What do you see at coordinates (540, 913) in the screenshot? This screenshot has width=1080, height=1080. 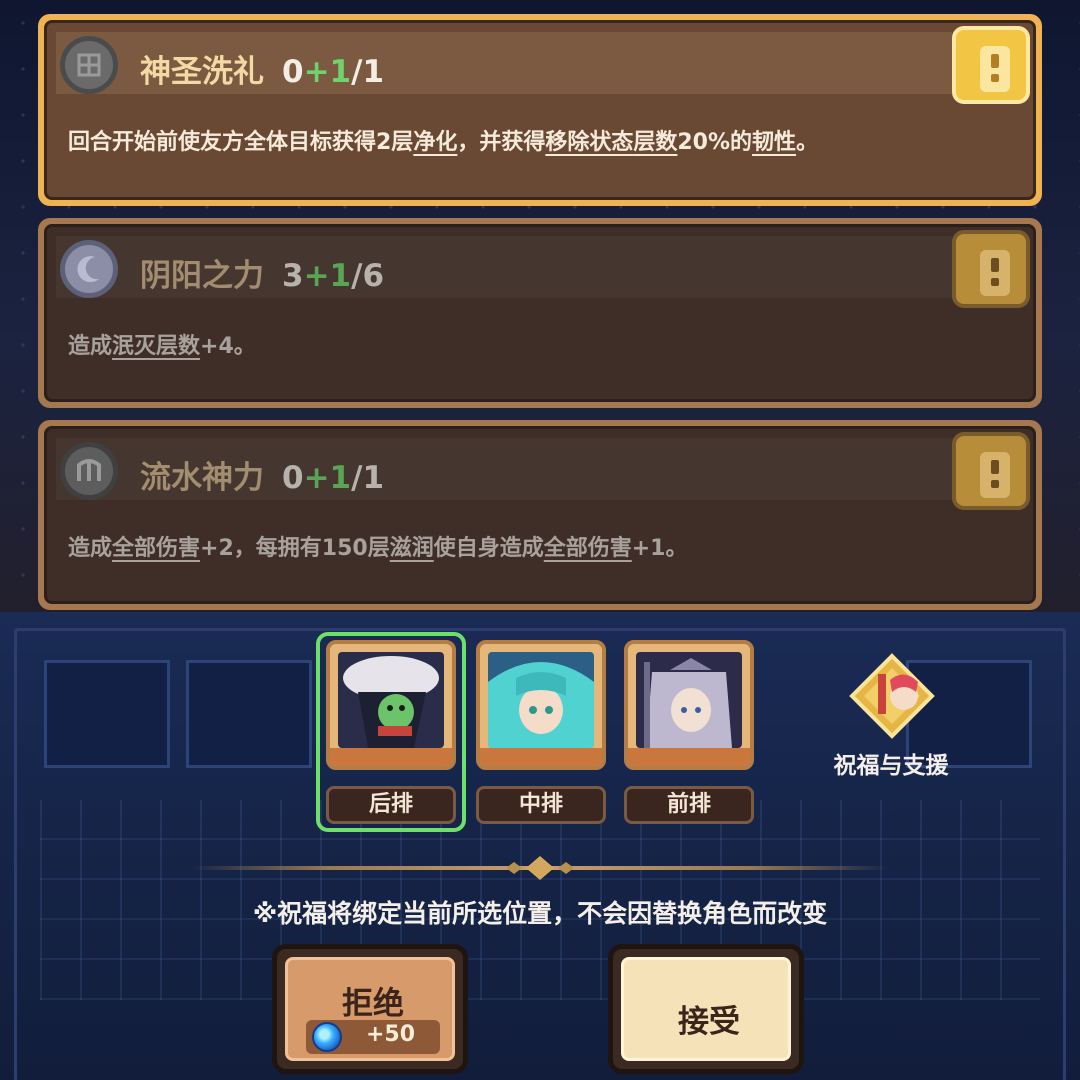 I see `binding-note: ※祝福将绑定当前所选位置，不会因替换角色而改变` at bounding box center [540, 913].